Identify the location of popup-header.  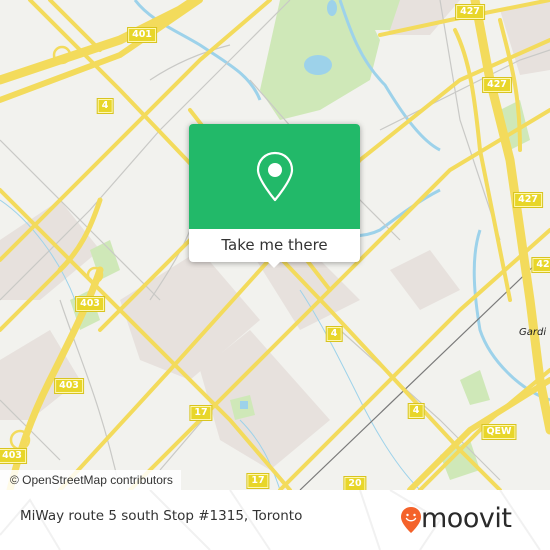
(274, 176).